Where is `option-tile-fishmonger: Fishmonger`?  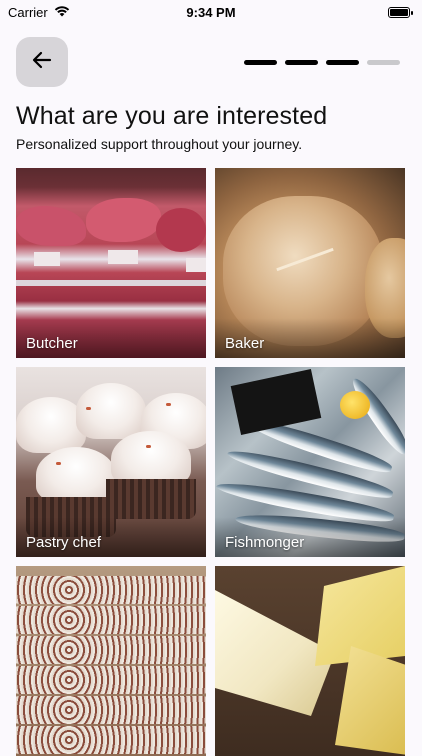 option-tile-fishmonger: Fishmonger is located at coordinates (310, 462).